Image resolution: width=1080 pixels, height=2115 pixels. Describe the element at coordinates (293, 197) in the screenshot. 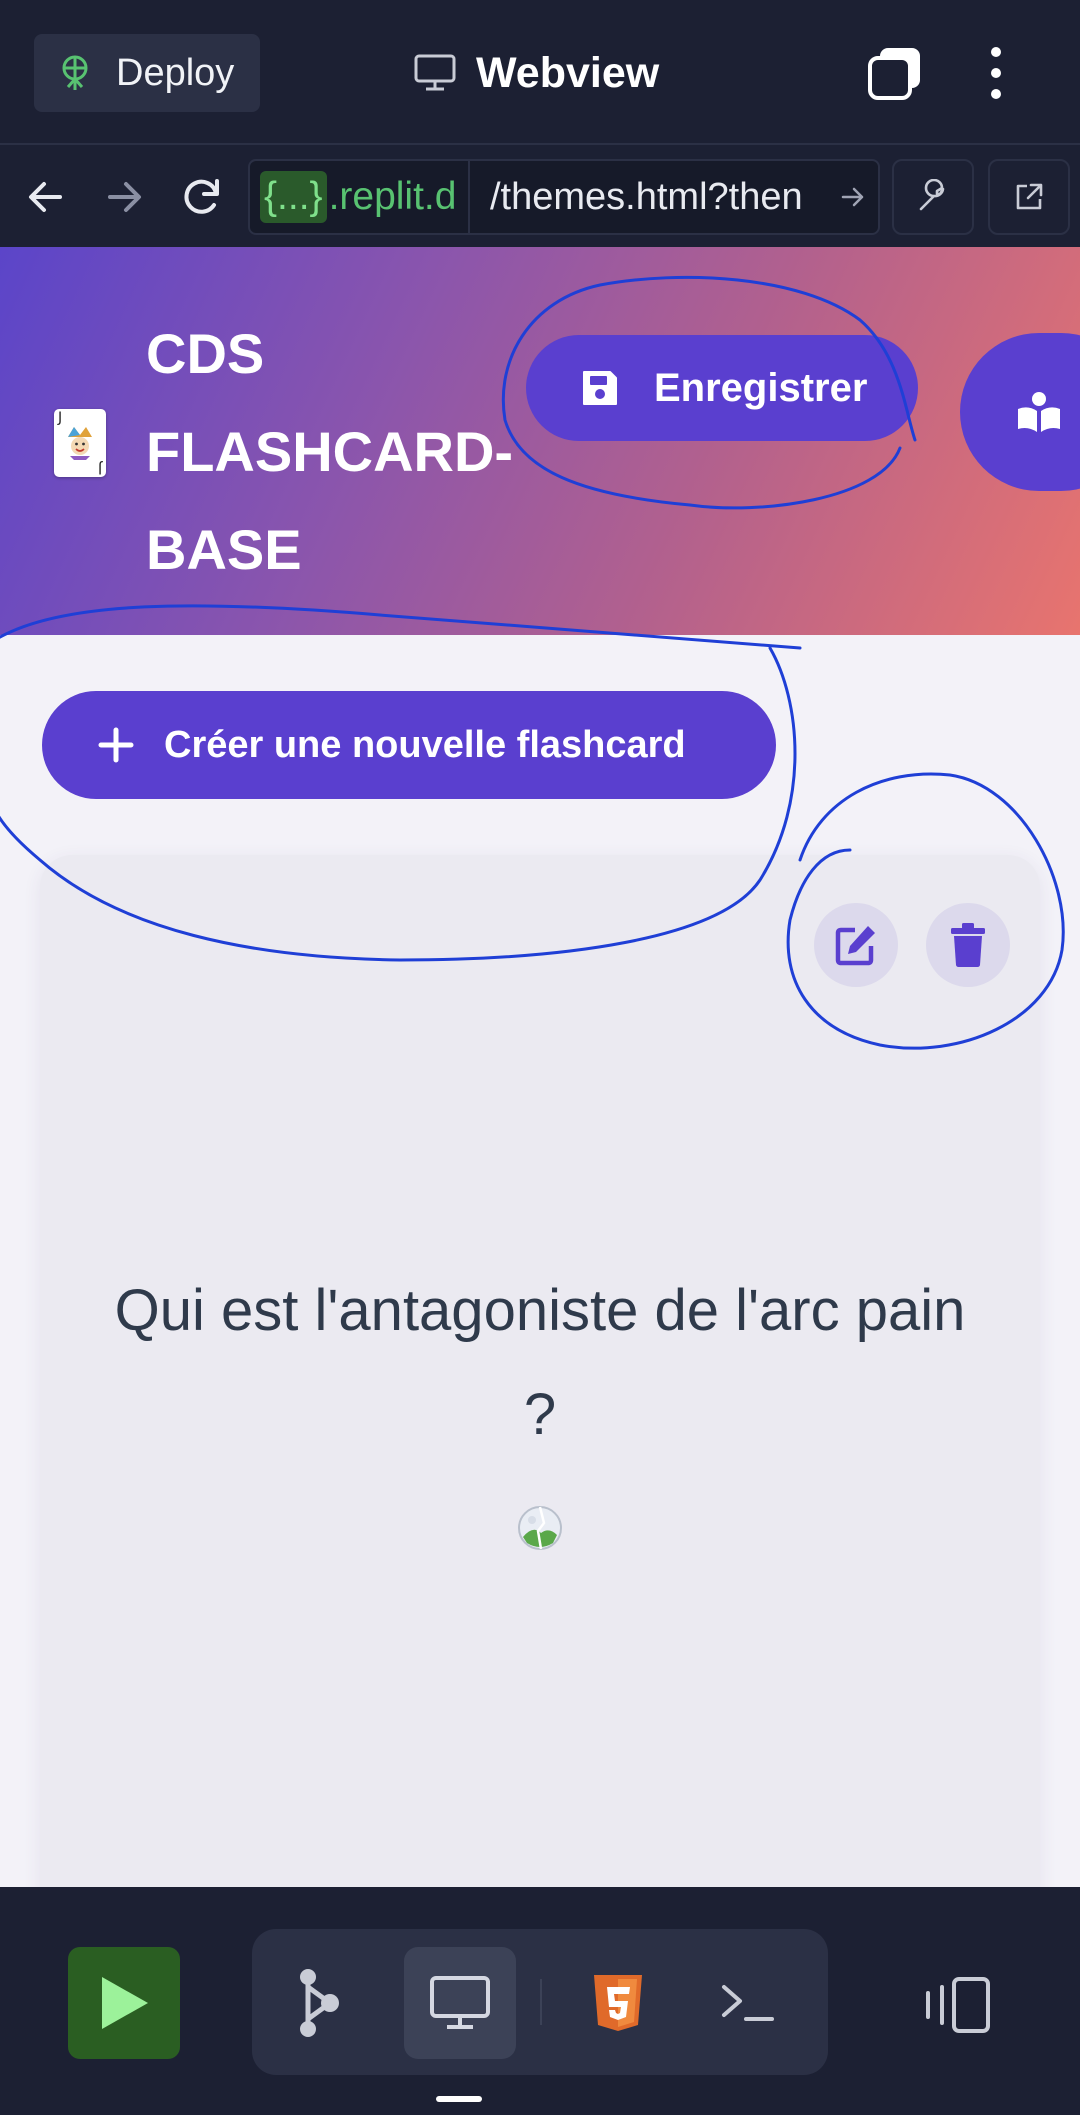

I see `url-host-braces: {...}` at that location.